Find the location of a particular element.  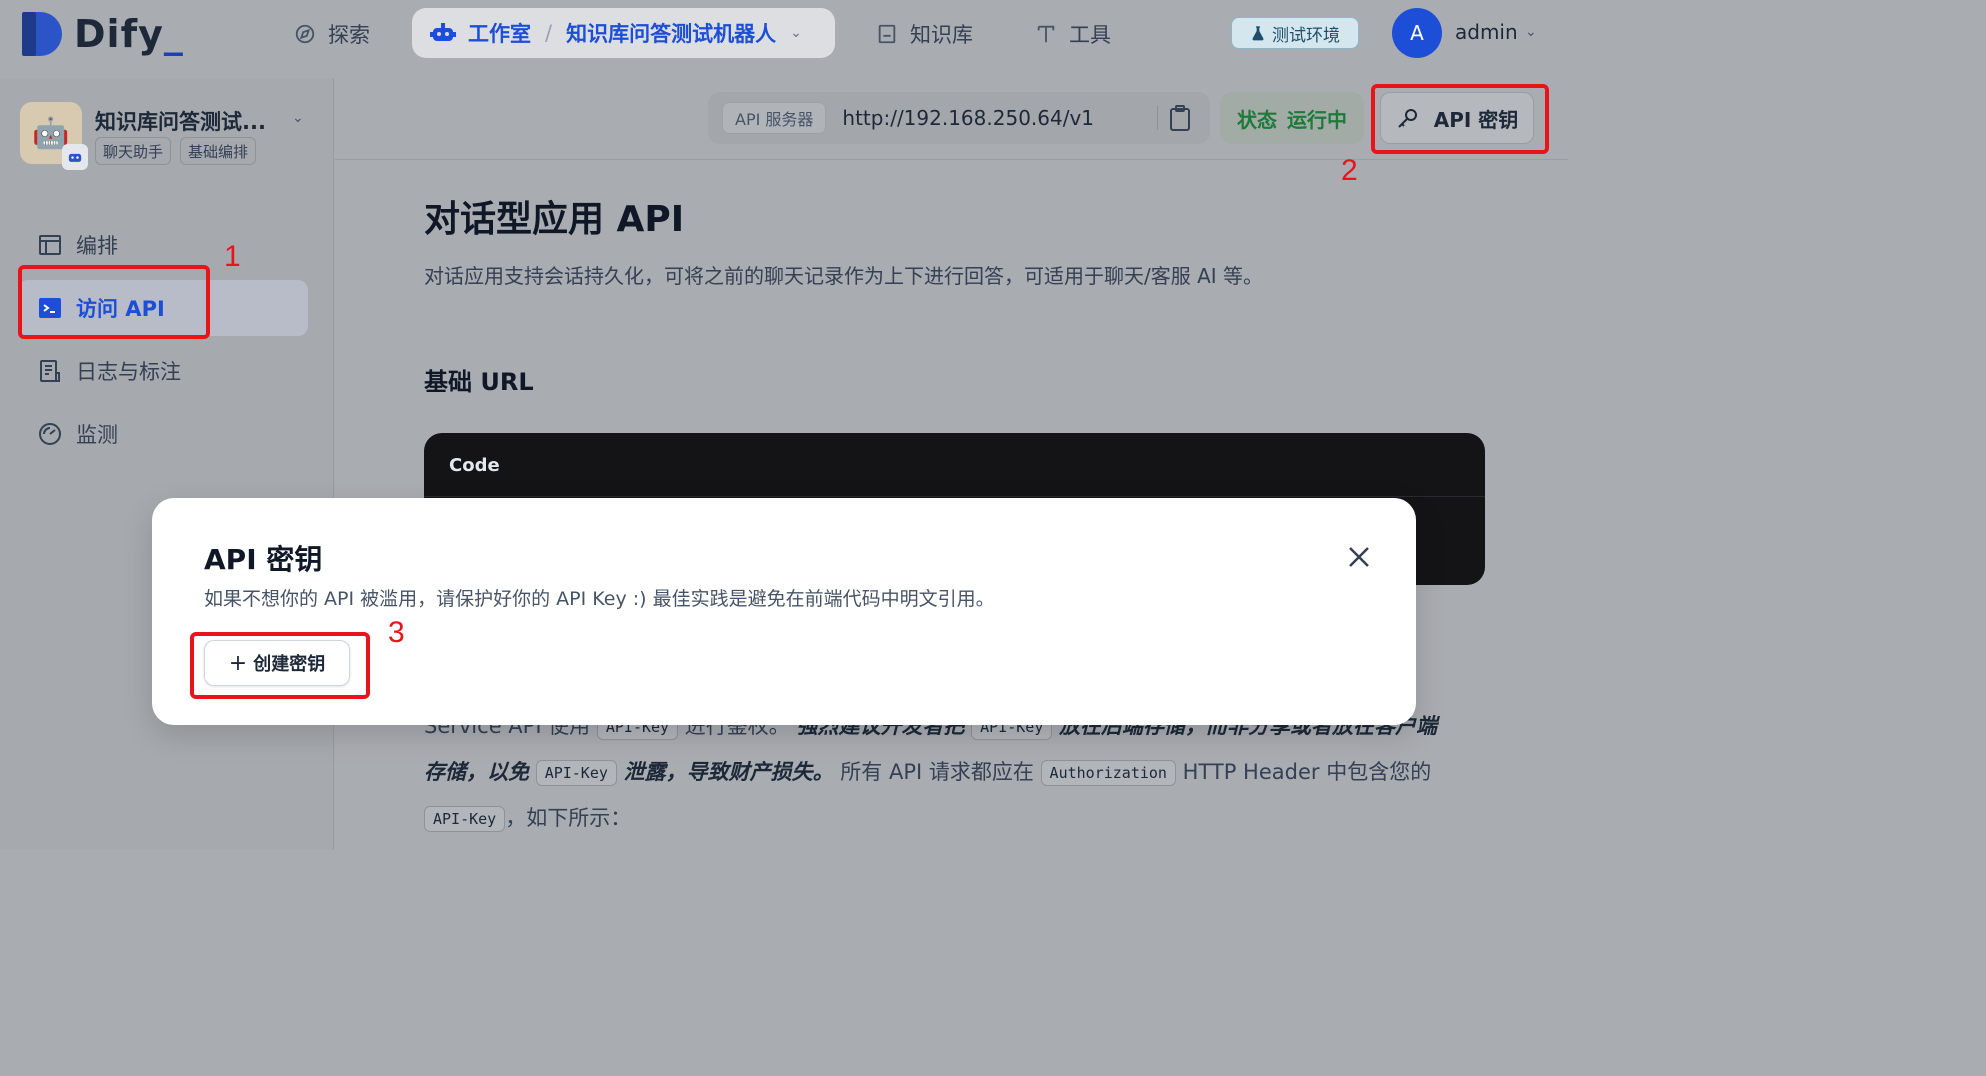

sidebar-item-label: 监测 is located at coordinates (97, 435).